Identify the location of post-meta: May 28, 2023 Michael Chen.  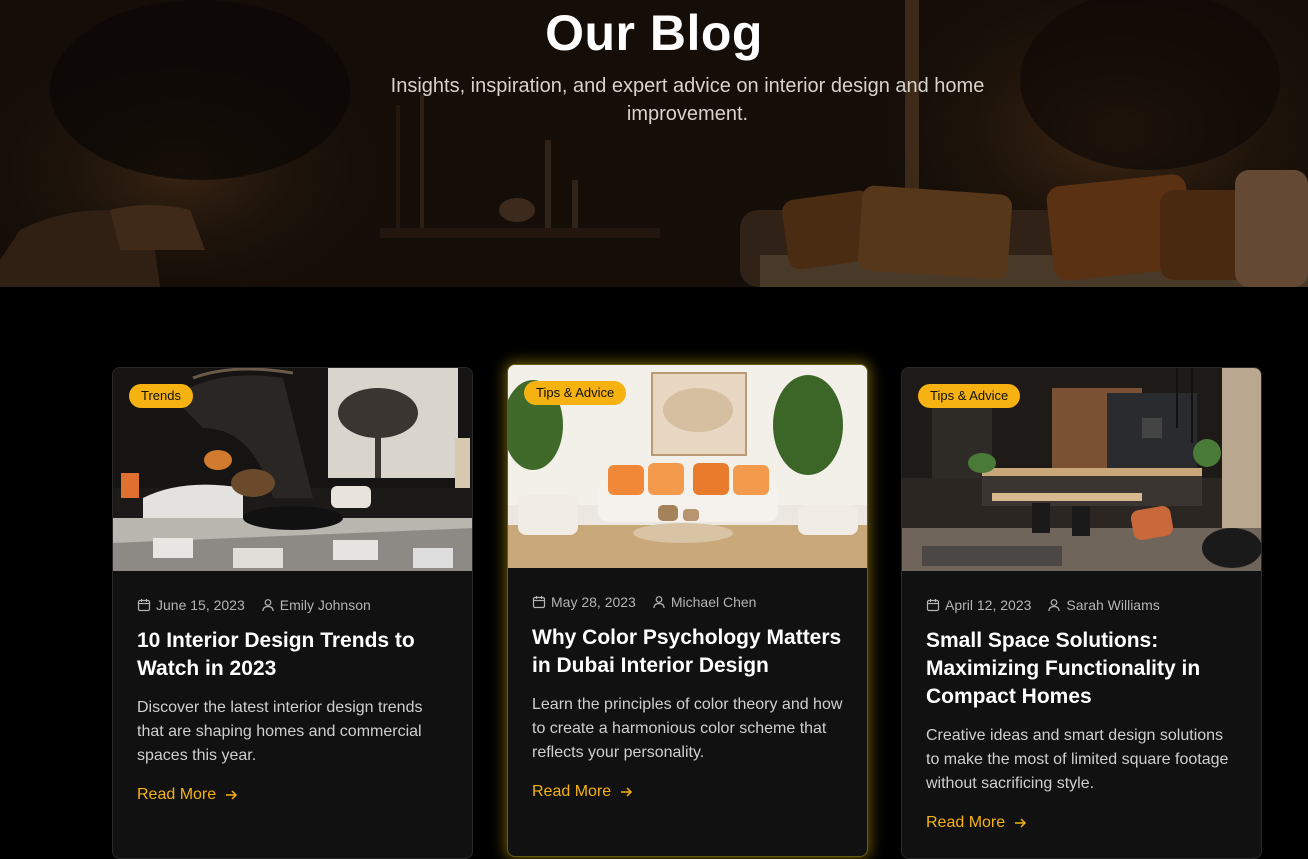
(687, 602).